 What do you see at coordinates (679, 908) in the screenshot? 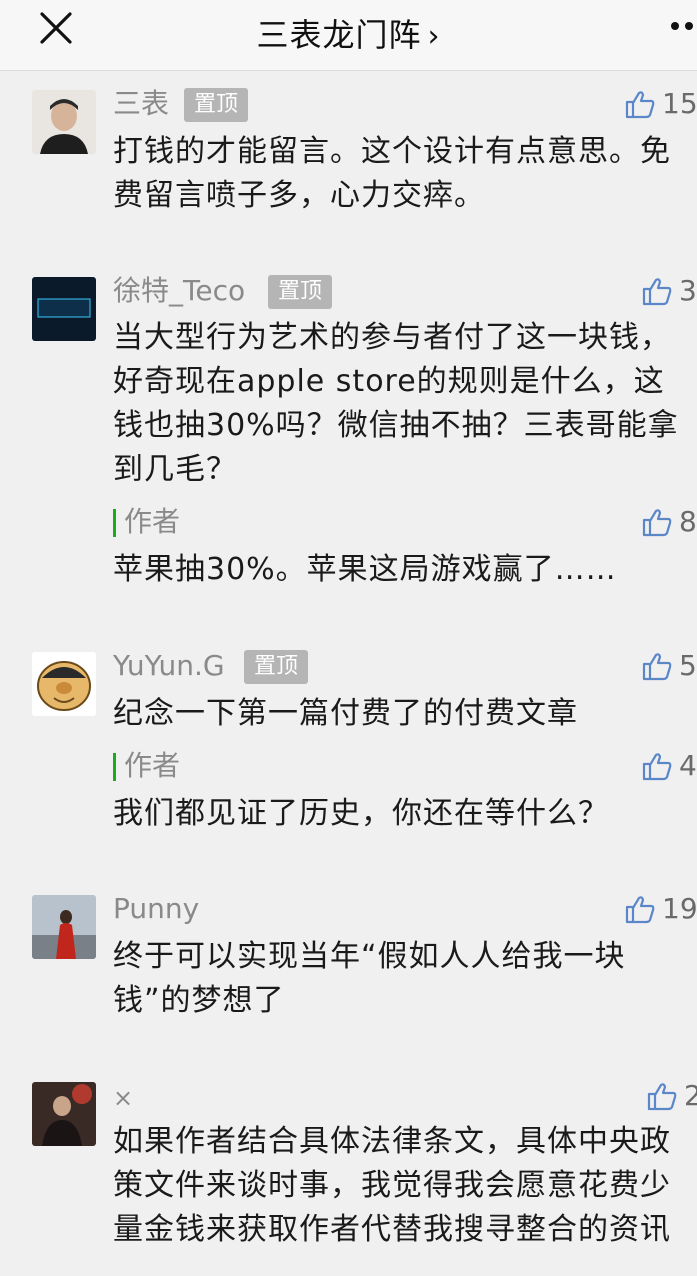
I see `like-count: 19` at bounding box center [679, 908].